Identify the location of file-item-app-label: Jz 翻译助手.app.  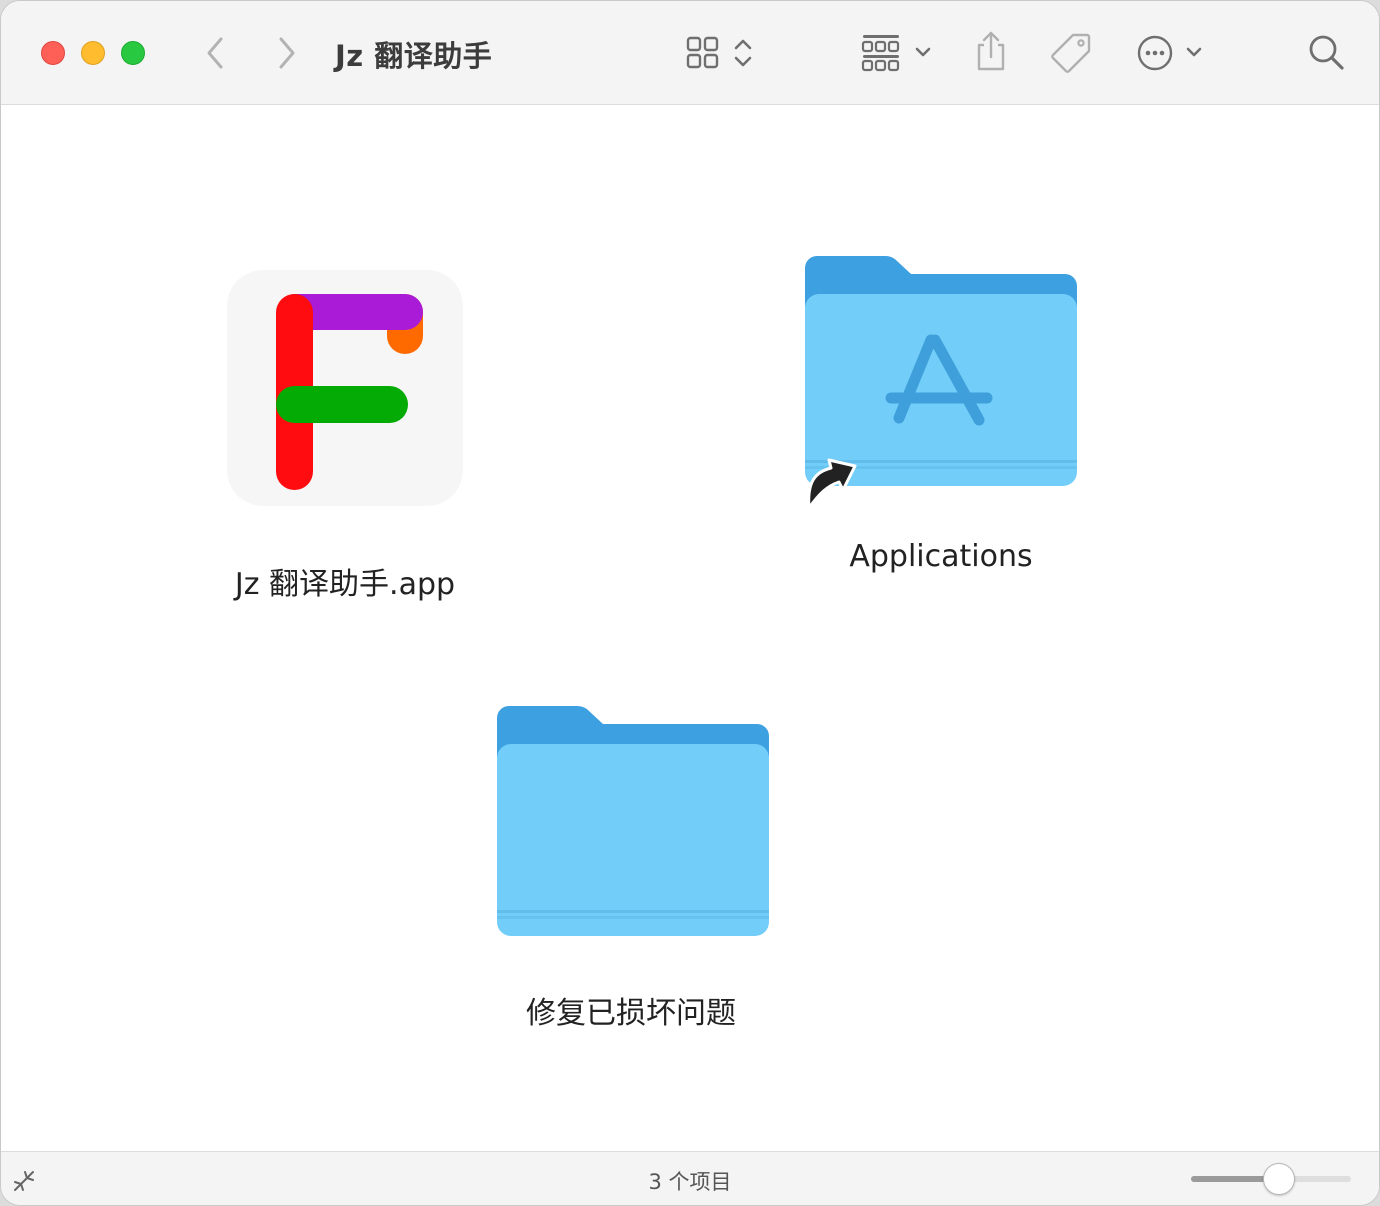
(345, 581).